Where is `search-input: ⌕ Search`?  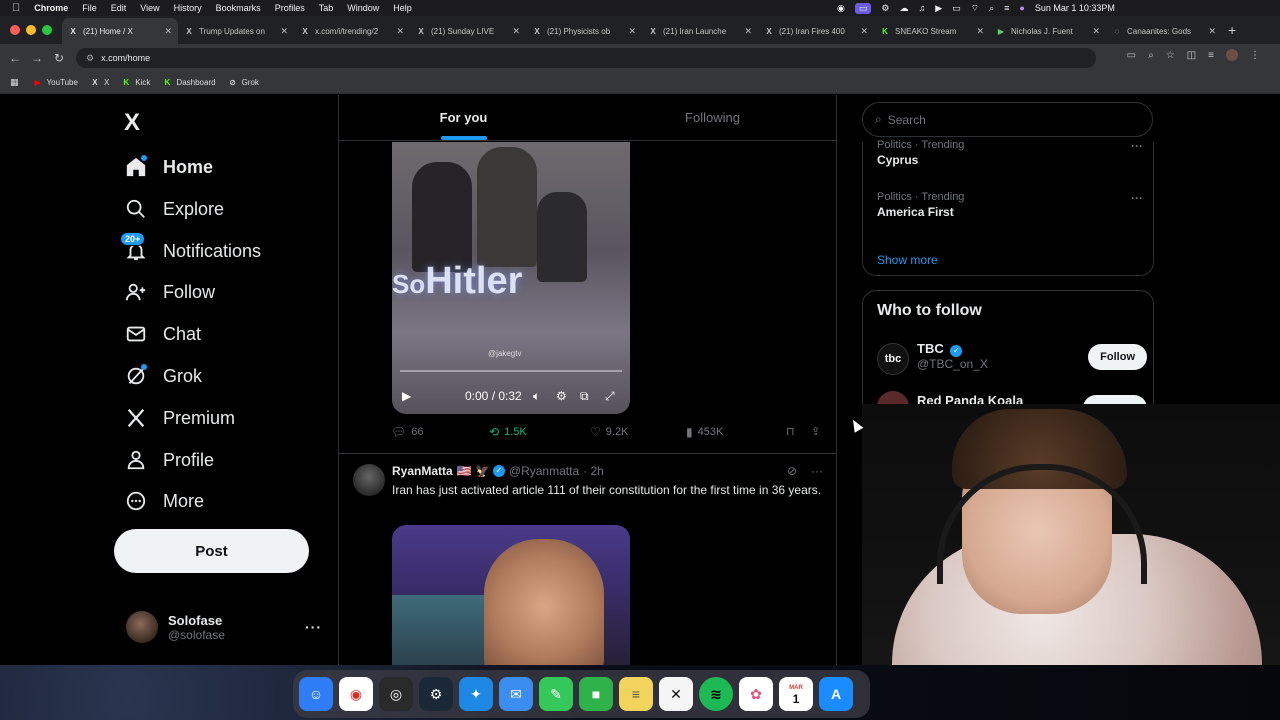 search-input: ⌕ Search is located at coordinates (1007, 119).